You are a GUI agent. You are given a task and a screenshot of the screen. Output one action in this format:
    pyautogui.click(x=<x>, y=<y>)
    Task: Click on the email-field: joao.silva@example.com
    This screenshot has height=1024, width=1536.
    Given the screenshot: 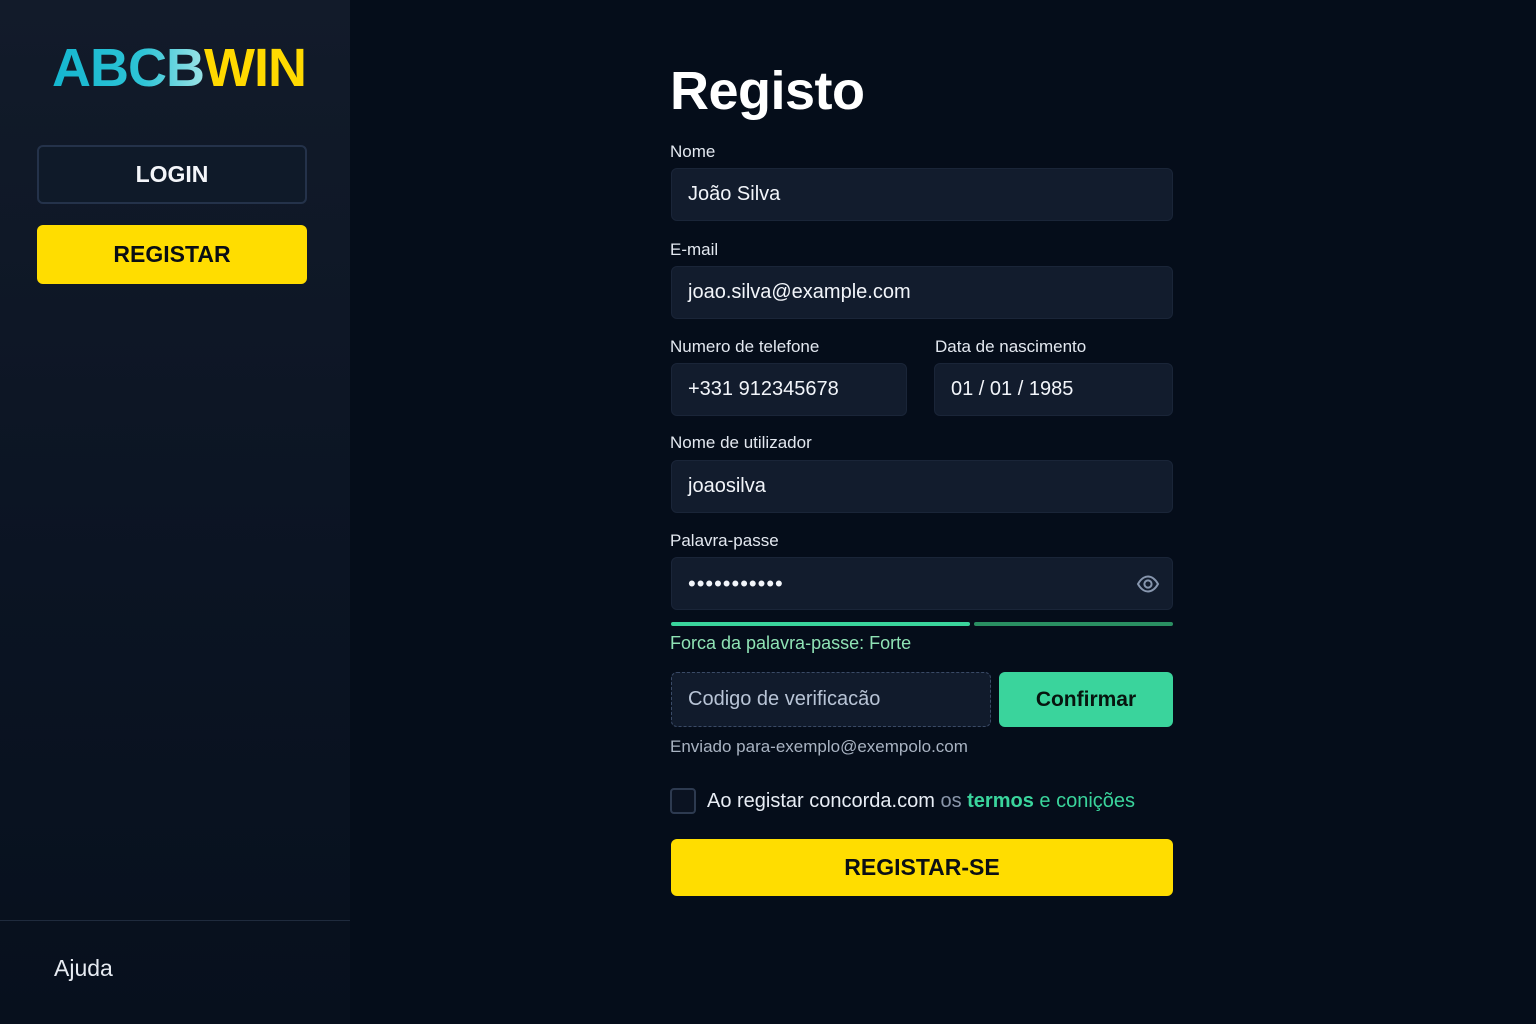 What is the action you would take?
    pyautogui.click(x=922, y=292)
    